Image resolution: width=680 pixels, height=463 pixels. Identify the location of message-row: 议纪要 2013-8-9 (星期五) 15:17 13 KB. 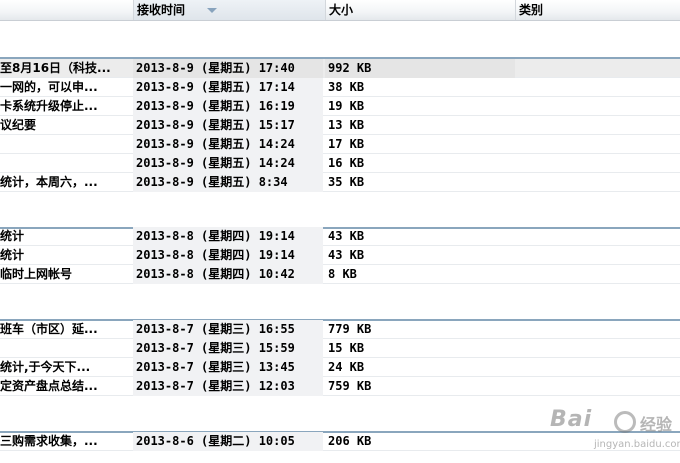
(340, 125).